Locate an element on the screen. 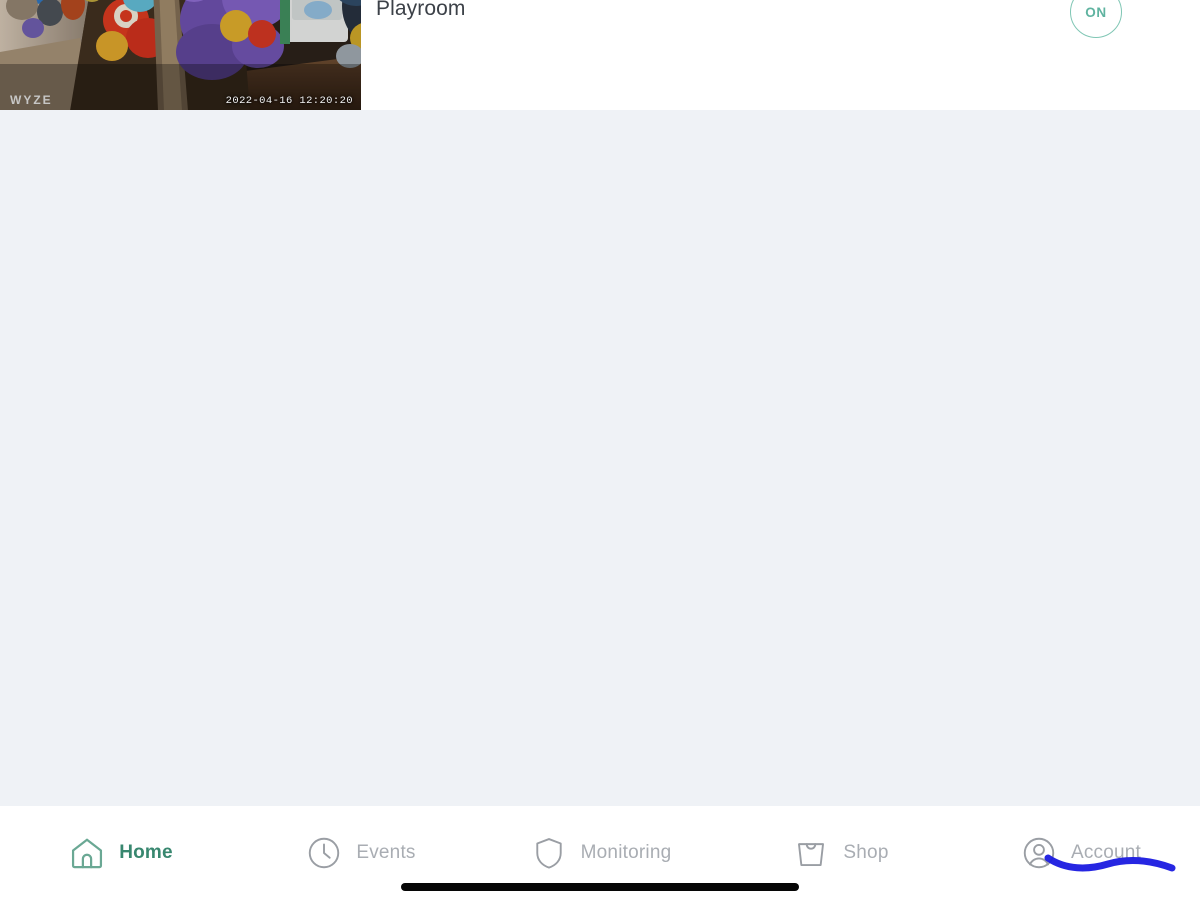 The image size is (1200, 905). home-indicator-bar is located at coordinates (600, 887).